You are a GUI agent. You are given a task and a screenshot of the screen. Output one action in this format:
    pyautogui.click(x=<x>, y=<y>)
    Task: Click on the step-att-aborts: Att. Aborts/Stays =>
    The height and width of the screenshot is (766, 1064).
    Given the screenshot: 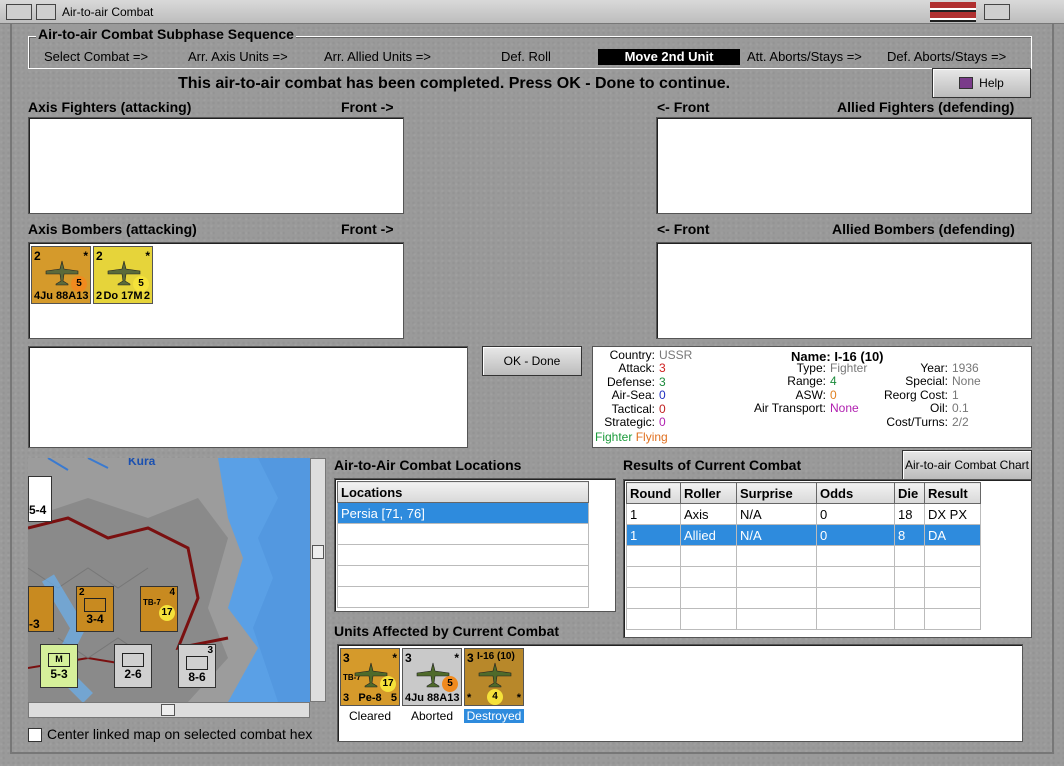 What is the action you would take?
    pyautogui.click(x=804, y=56)
    